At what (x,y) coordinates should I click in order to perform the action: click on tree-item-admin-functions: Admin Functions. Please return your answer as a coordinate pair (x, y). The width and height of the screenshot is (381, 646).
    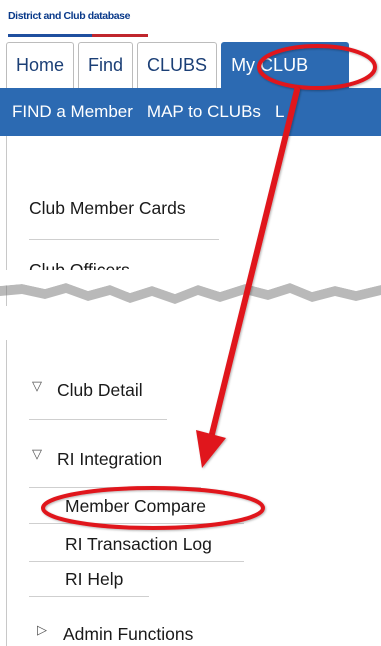
    Looking at the image, I should click on (128, 634).